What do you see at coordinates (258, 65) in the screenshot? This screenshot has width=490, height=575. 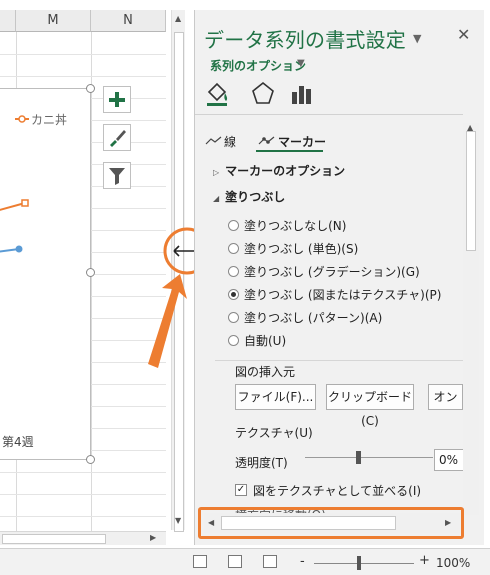 I see `series-options-menu: 系列のオプション` at bounding box center [258, 65].